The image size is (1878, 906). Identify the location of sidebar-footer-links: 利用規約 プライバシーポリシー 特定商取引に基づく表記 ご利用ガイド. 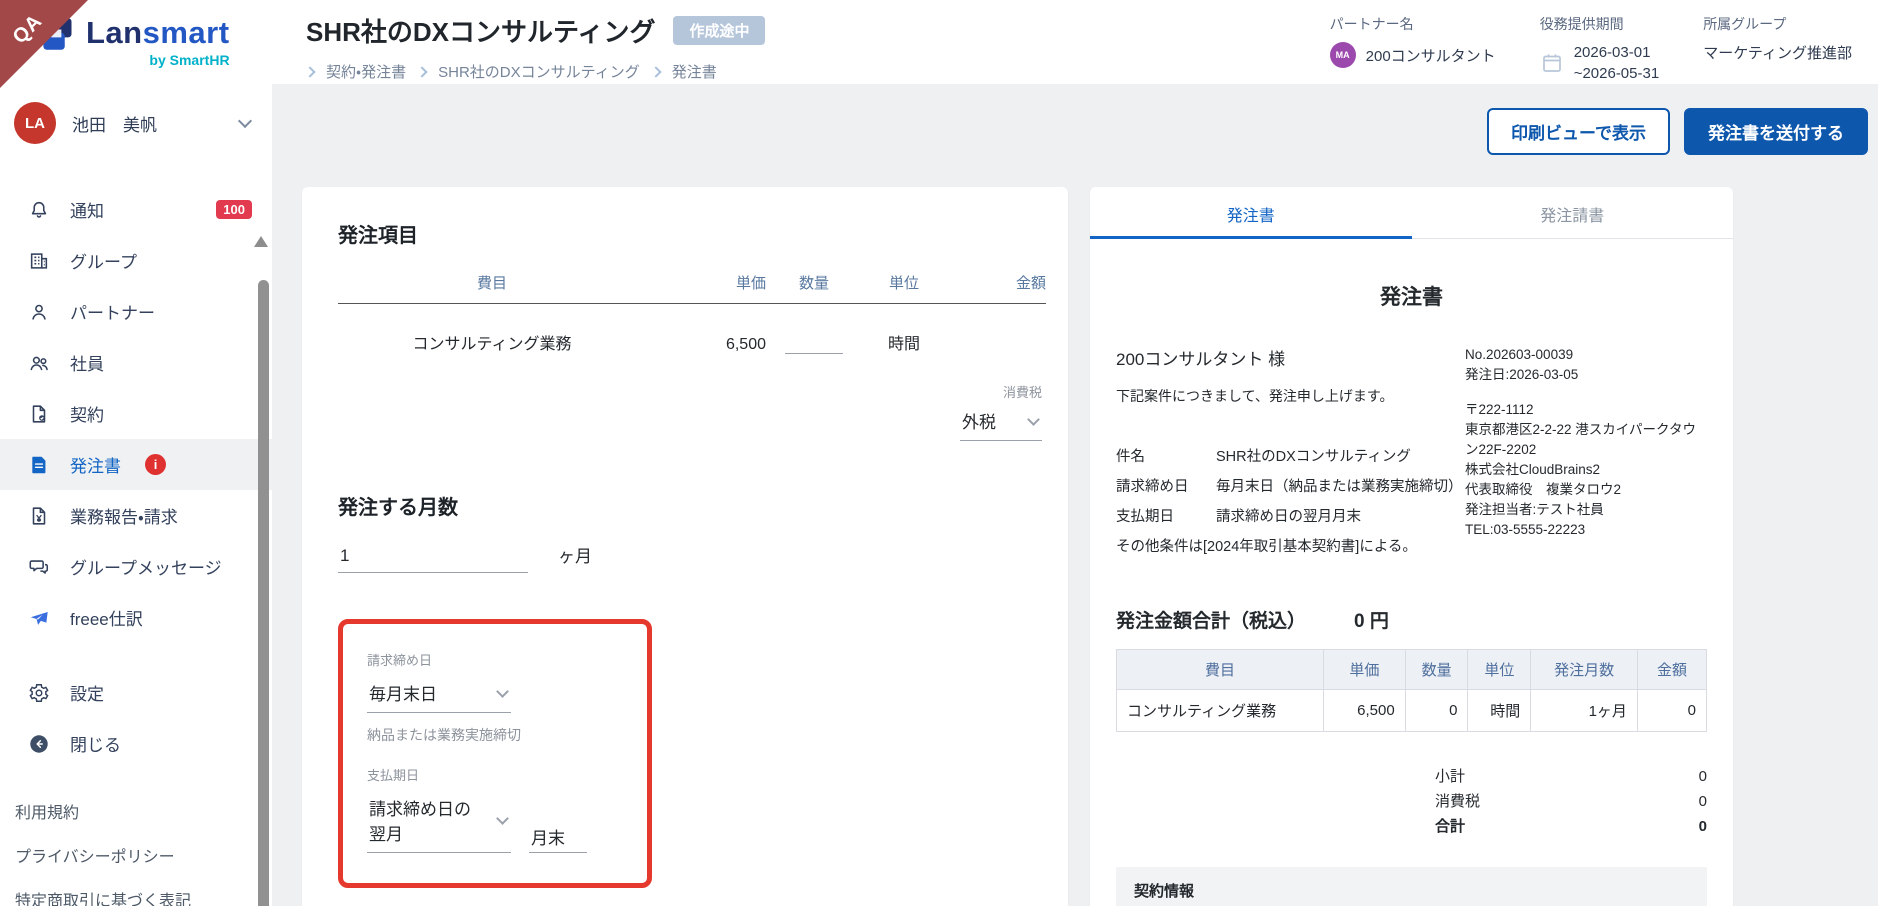
(136, 837).